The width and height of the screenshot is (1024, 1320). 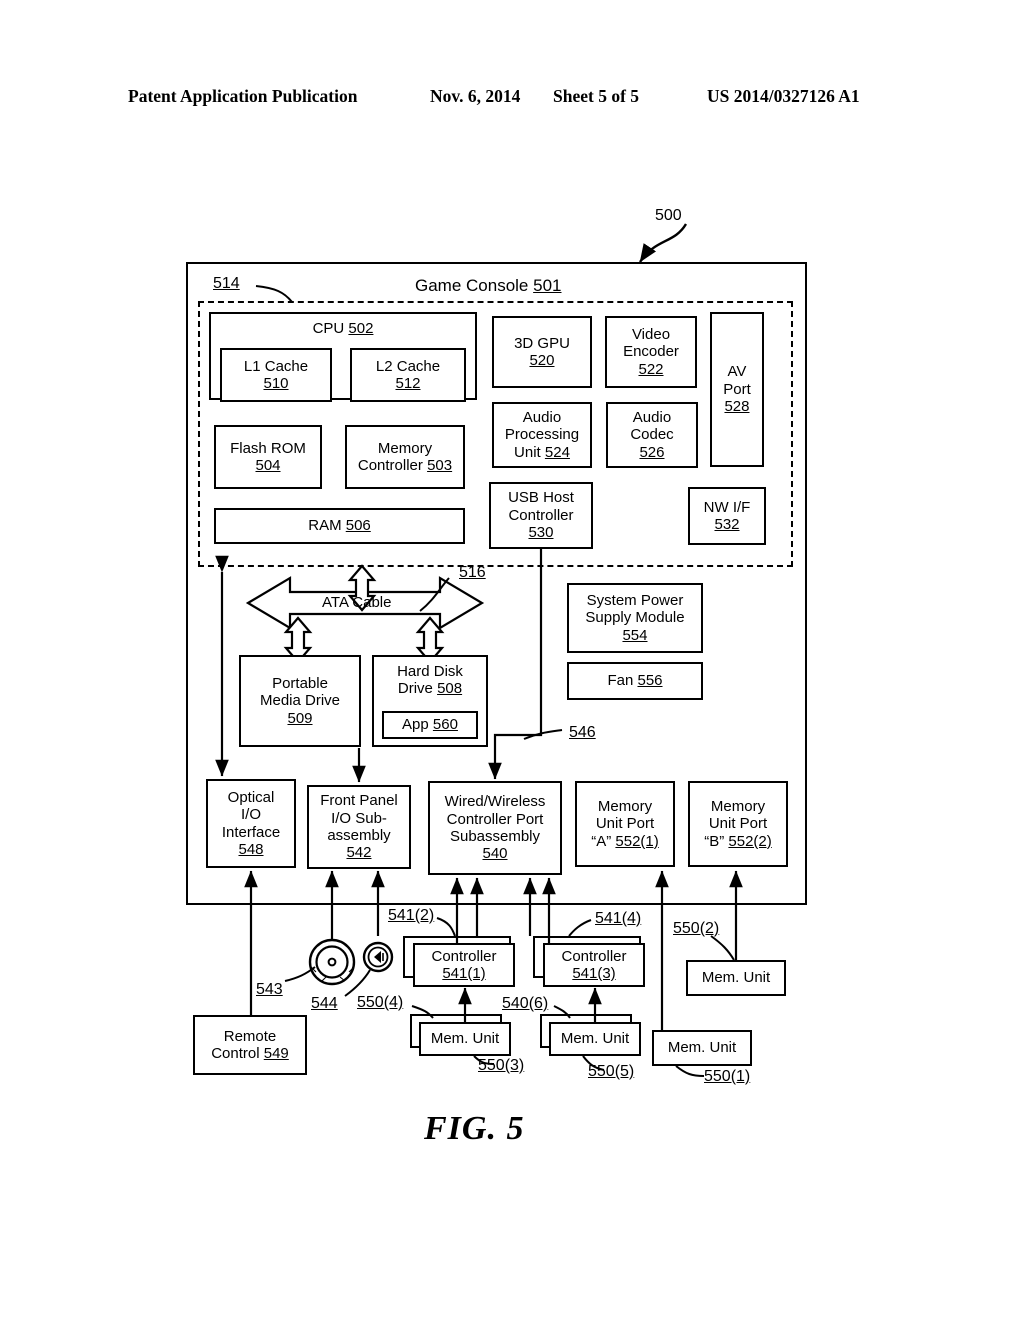 What do you see at coordinates (541, 515) in the screenshot?
I see `usb-host-controller-block: USB Host Controller 530` at bounding box center [541, 515].